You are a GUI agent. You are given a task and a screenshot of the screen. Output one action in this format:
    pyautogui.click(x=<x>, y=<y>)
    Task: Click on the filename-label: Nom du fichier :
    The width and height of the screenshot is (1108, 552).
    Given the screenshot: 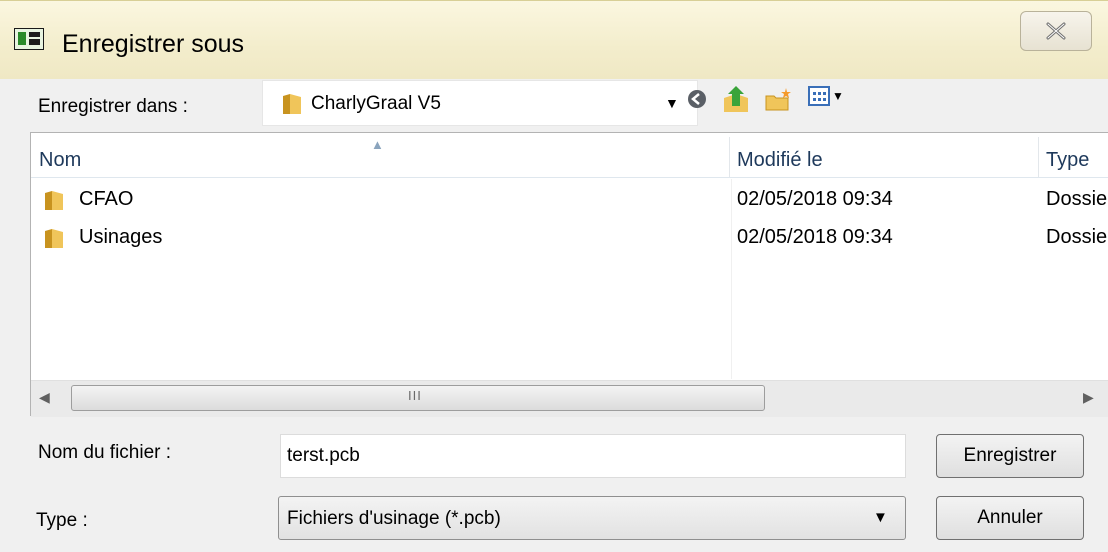 What is the action you would take?
    pyautogui.click(x=105, y=452)
    